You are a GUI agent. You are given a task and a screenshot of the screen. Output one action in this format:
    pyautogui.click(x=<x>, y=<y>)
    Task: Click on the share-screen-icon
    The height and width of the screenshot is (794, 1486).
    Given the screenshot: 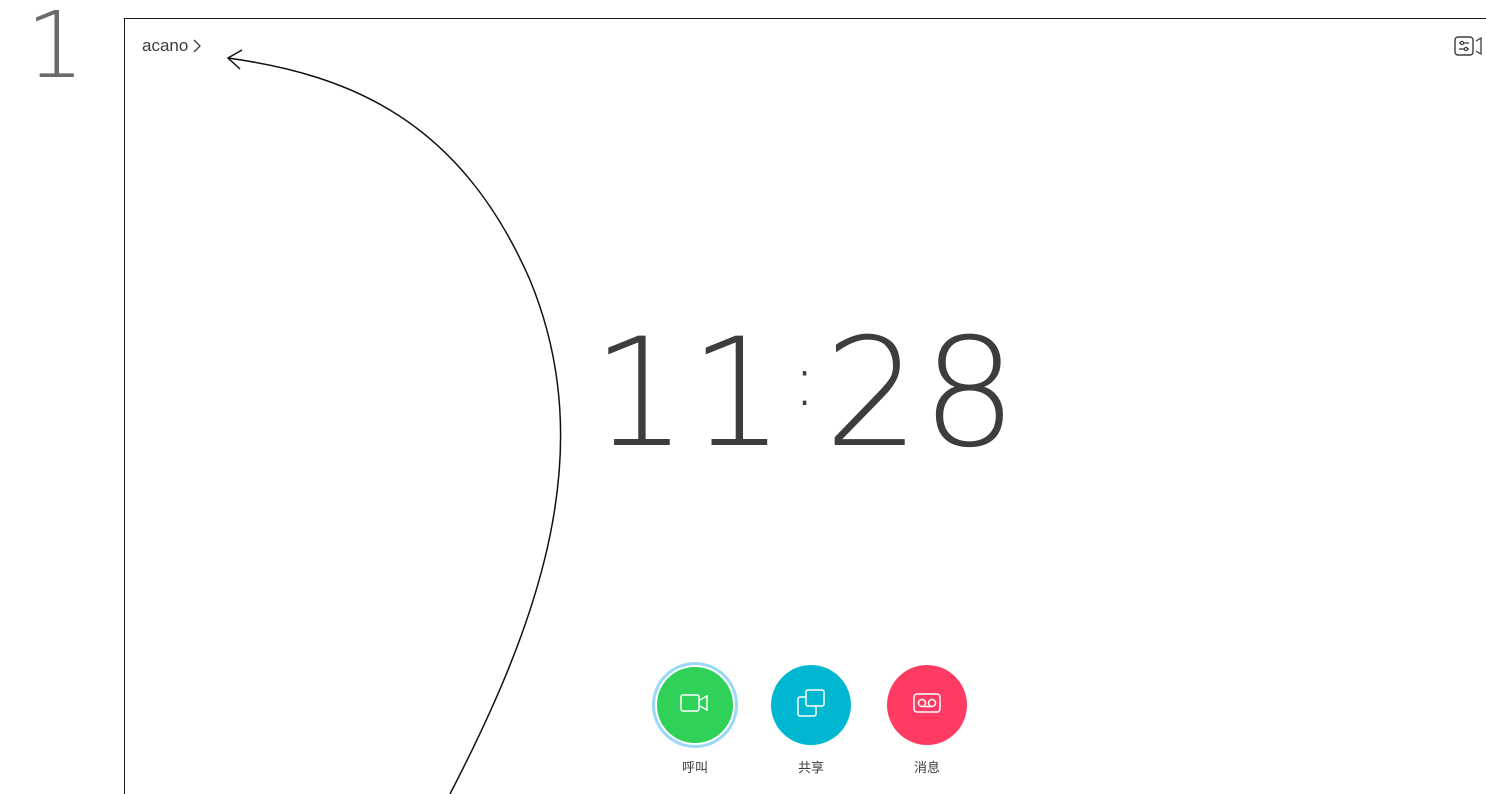 What is the action you would take?
    pyautogui.click(x=811, y=705)
    